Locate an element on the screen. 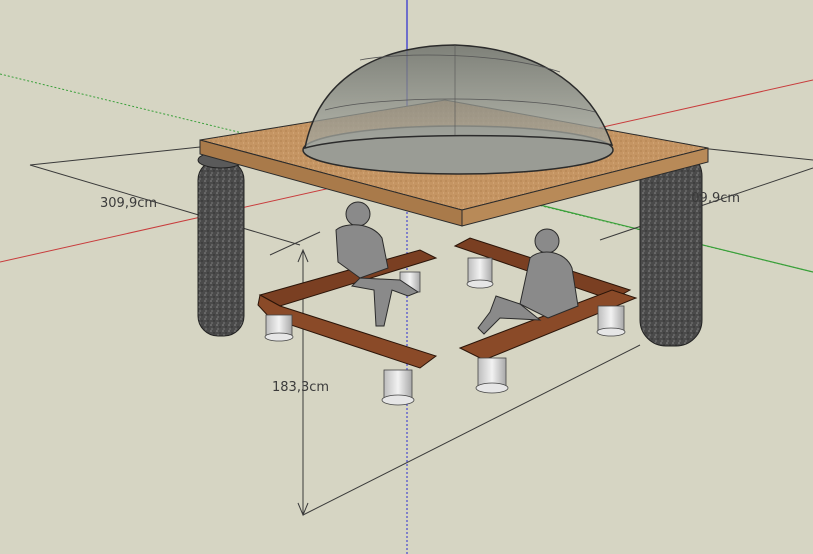 The width and height of the screenshot is (813, 554). wooden-bench-set is located at coordinates (447, 303).